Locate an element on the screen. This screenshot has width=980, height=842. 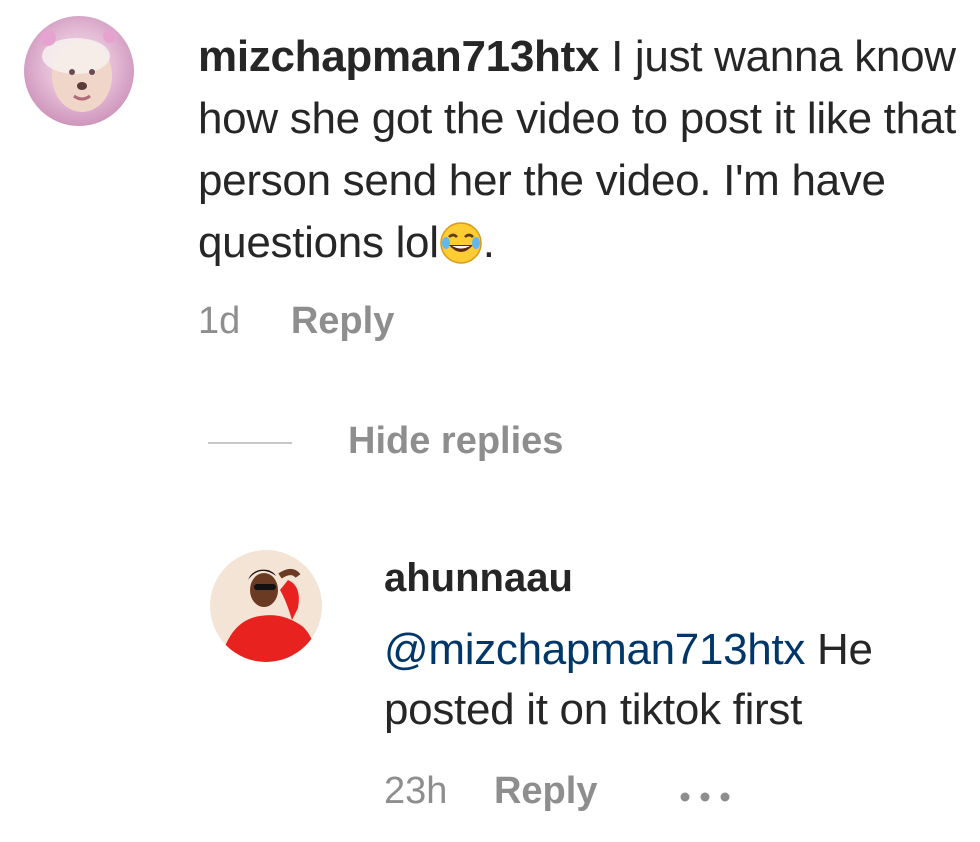
comment-trailing: . is located at coordinates (488, 242).